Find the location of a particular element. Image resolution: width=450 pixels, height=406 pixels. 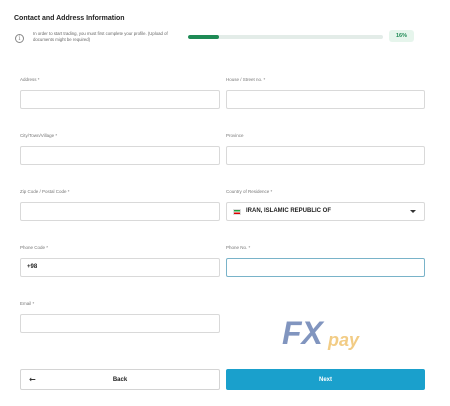

fxpay-watermark-logo: FX pay is located at coordinates (321, 333).